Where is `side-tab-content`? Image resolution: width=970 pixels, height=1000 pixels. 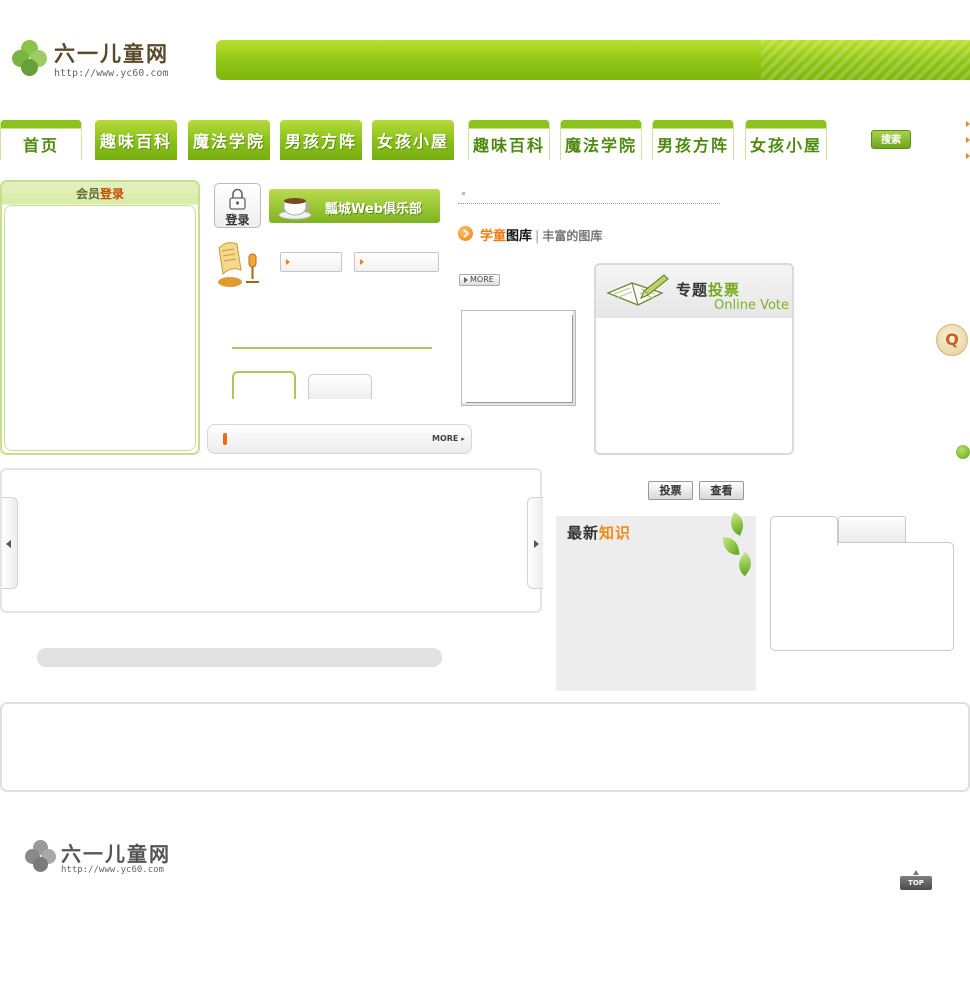 side-tab-content is located at coordinates (862, 596).